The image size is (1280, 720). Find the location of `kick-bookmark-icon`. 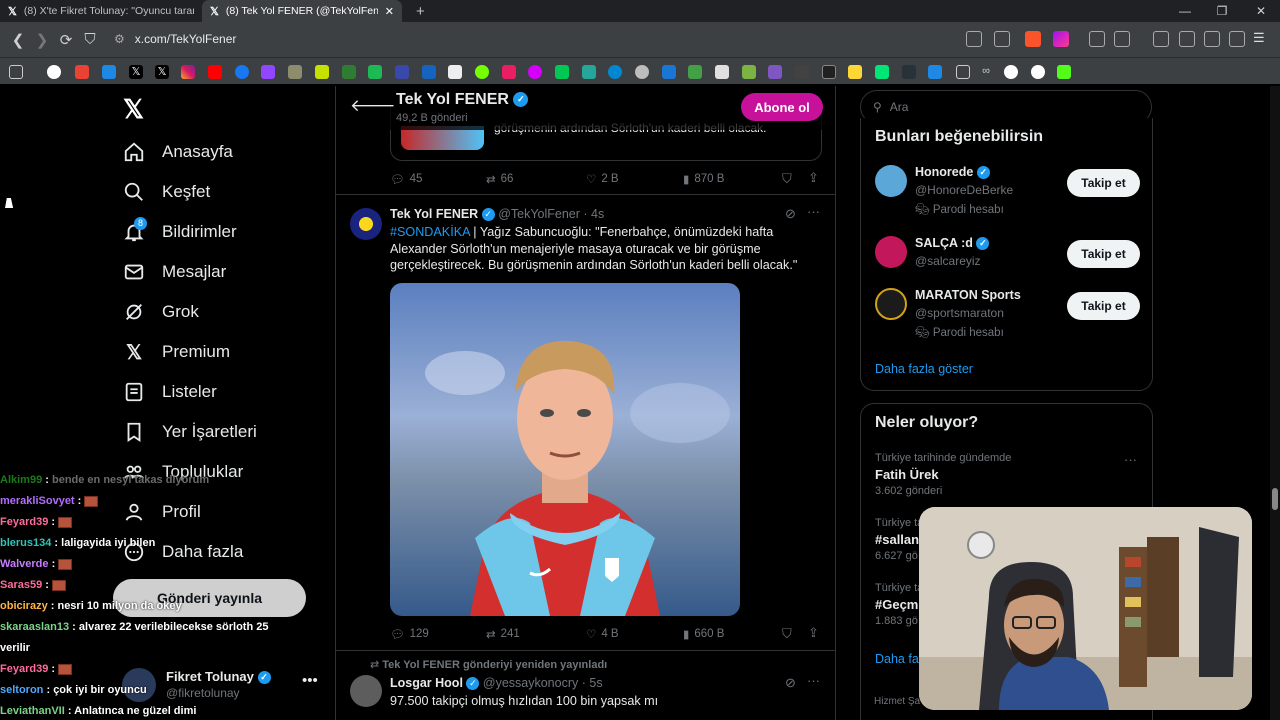

kick-bookmark-icon is located at coordinates (1064, 72).